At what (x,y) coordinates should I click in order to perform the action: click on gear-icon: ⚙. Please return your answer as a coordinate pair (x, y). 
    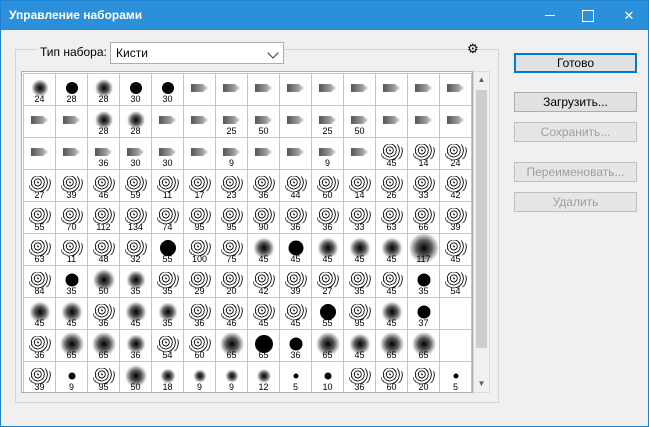
    Looking at the image, I should click on (476, 49).